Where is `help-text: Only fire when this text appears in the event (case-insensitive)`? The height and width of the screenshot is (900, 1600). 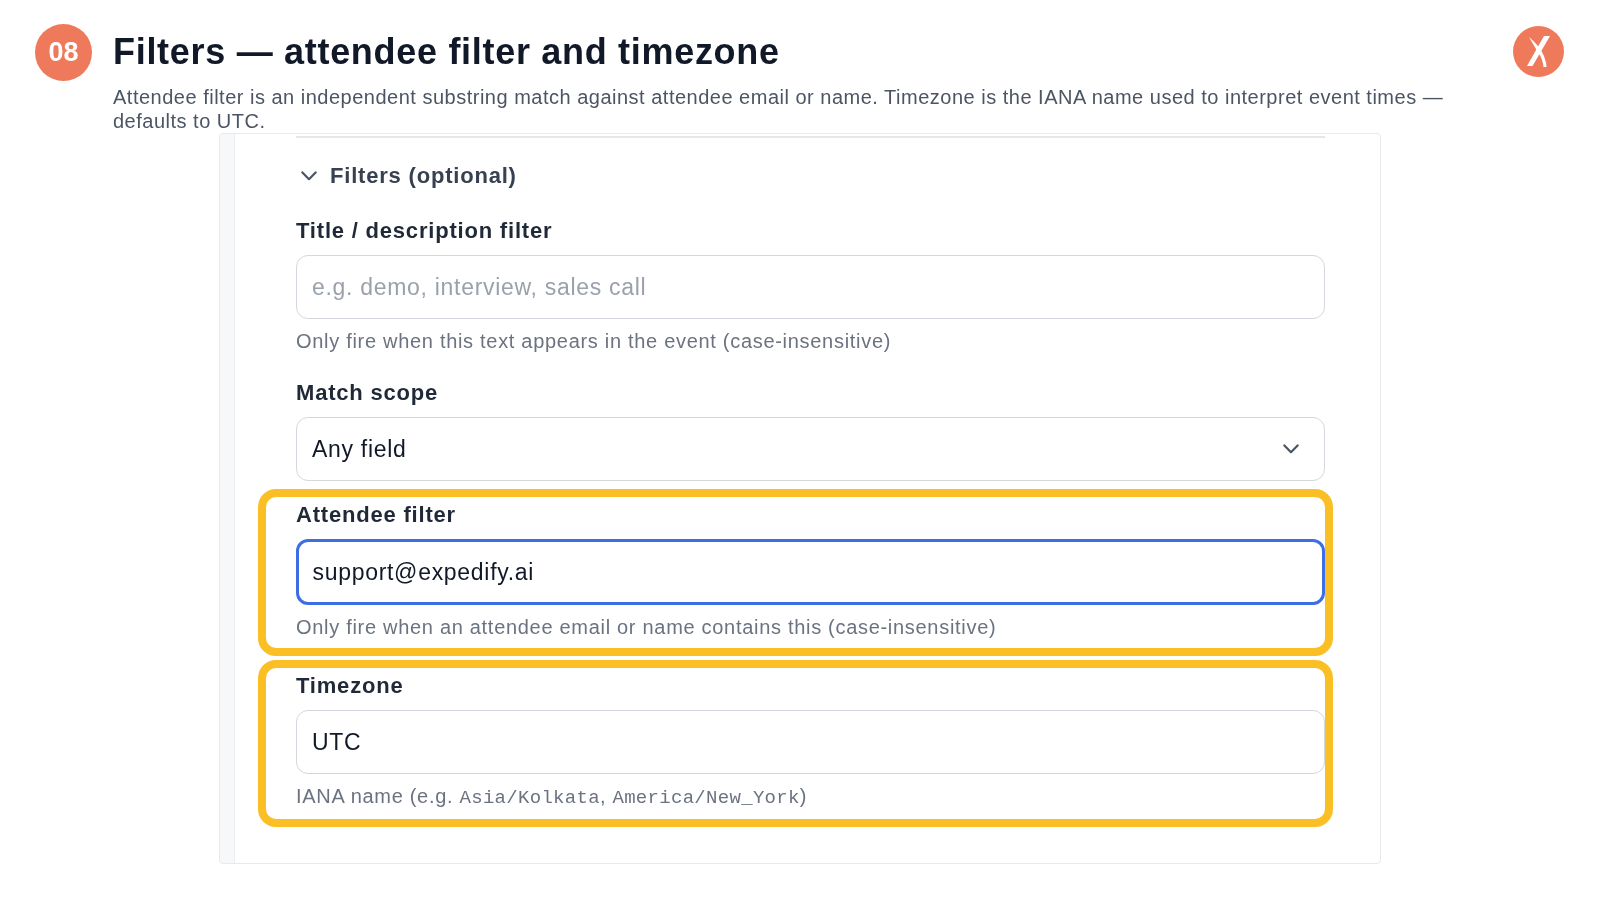
help-text: Only fire when this text appears in the event (case-insensitive) is located at coordinates (594, 341).